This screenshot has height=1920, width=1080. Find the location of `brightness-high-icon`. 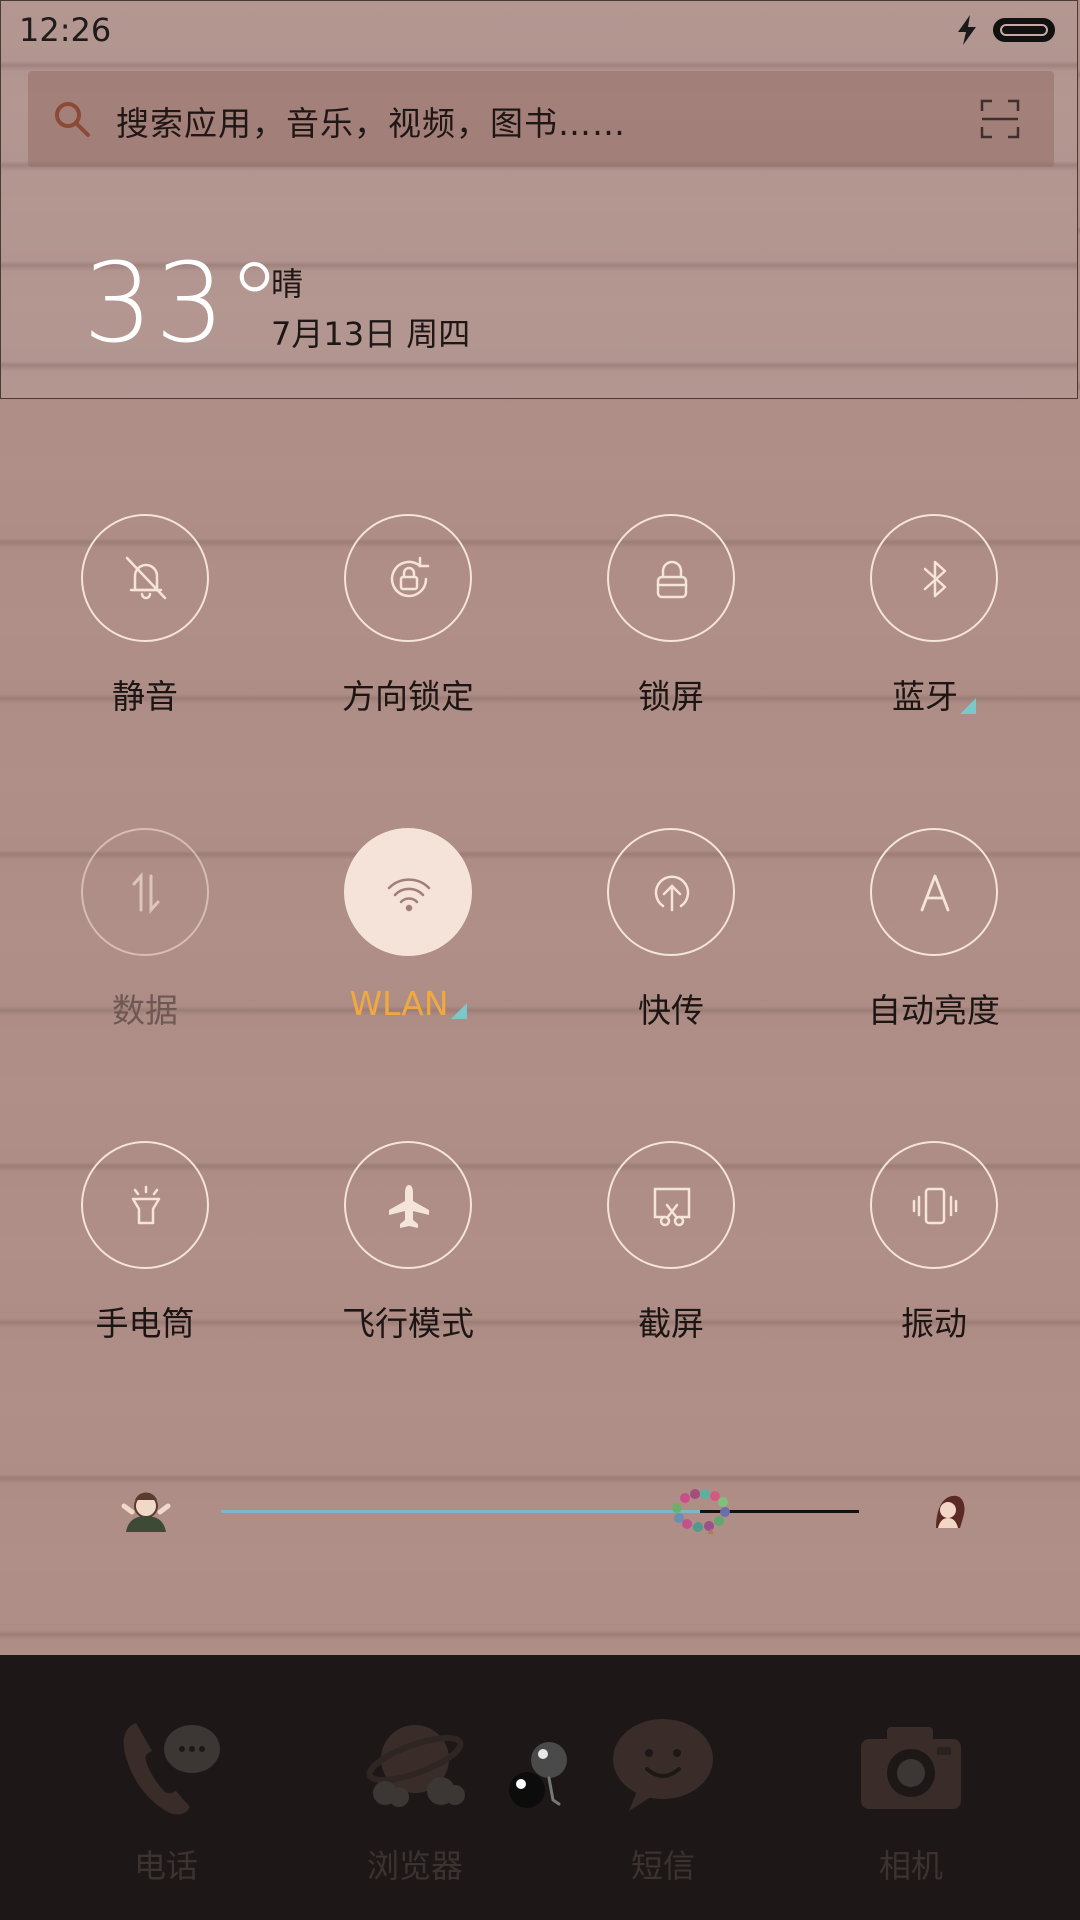

brightness-high-icon is located at coordinates (950, 1511).